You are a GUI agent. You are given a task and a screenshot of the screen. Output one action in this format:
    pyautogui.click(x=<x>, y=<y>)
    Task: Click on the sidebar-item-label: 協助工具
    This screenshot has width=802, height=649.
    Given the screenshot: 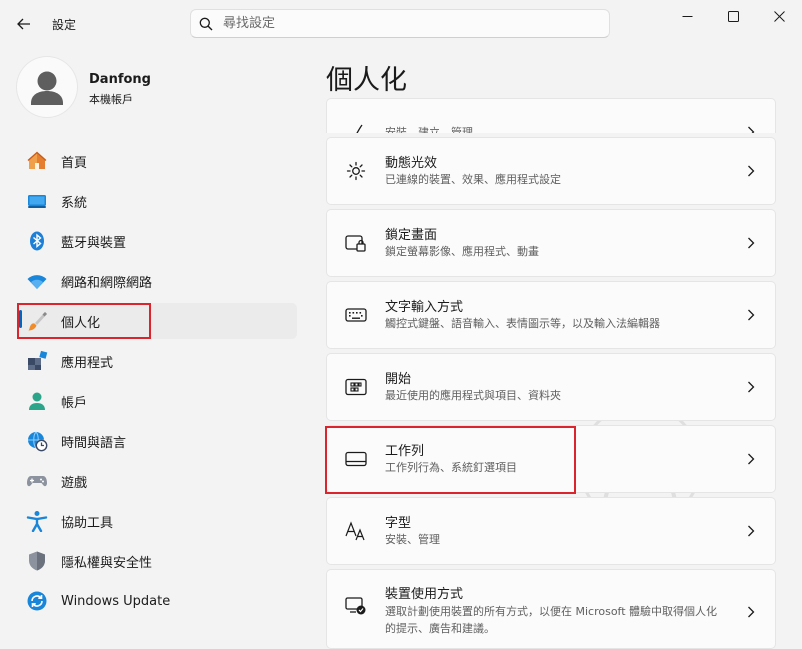 What is the action you would take?
    pyautogui.click(x=87, y=523)
    